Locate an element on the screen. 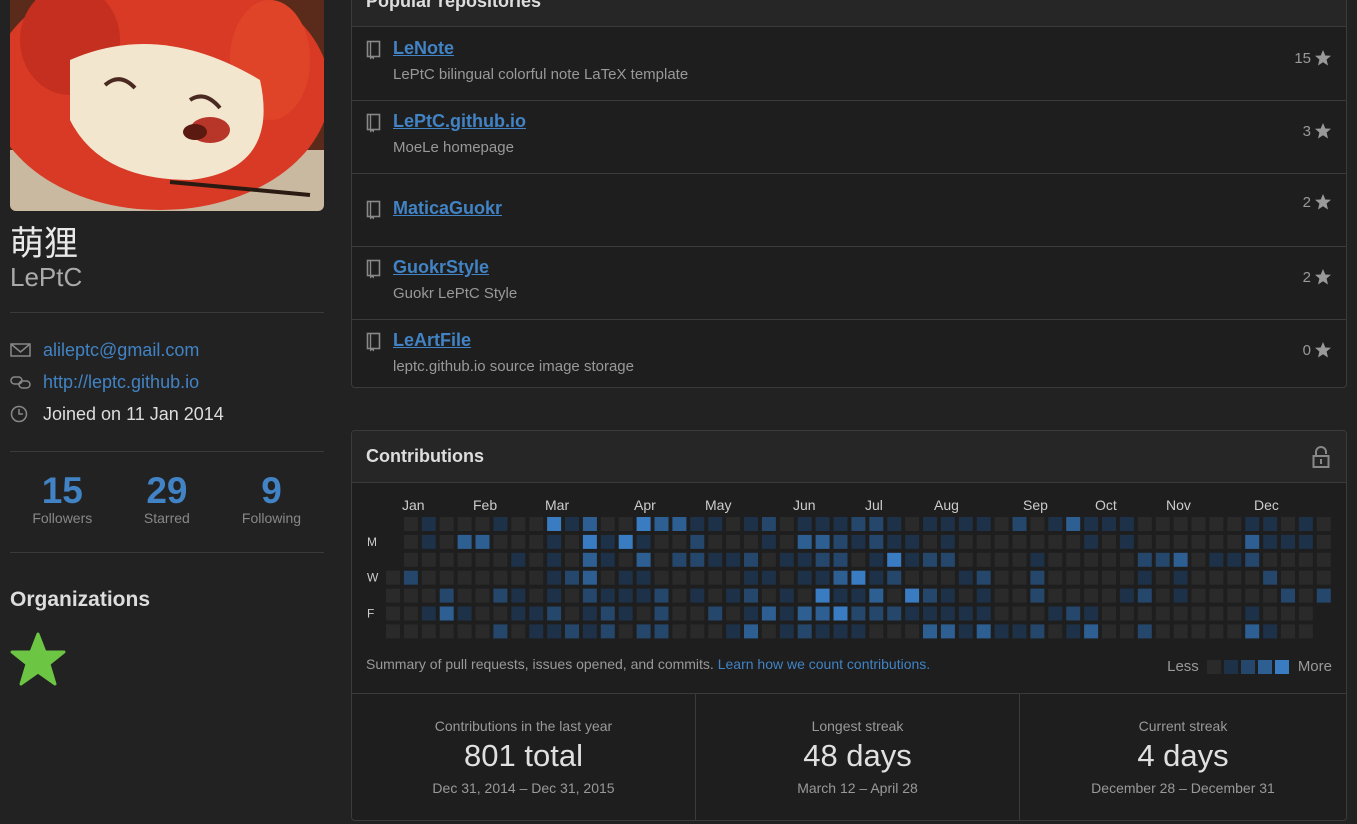 This screenshot has width=1357, height=824. lock-icon is located at coordinates (1321, 457).